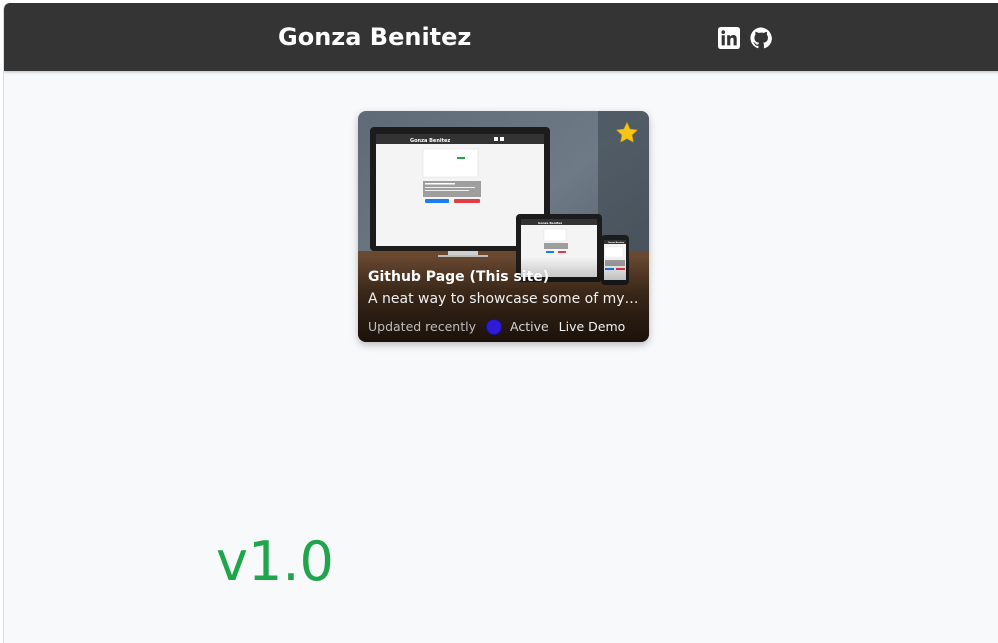  What do you see at coordinates (729, 38) in the screenshot?
I see `linkedin-icon` at bounding box center [729, 38].